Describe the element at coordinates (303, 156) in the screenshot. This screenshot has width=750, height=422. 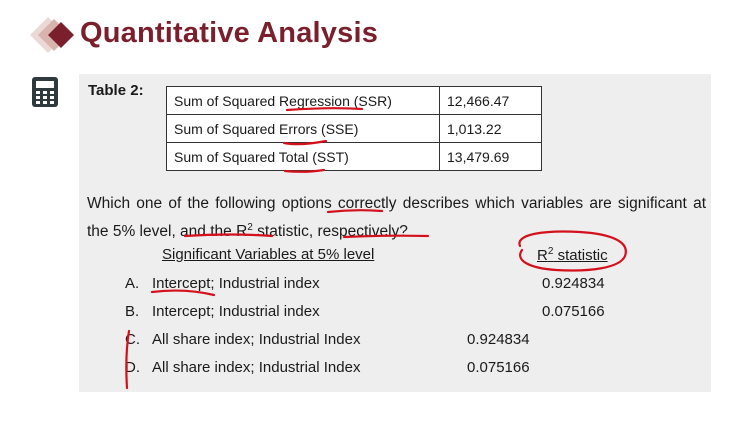
I see `table-cell-name: Sum of Squared Total (SST)` at that location.